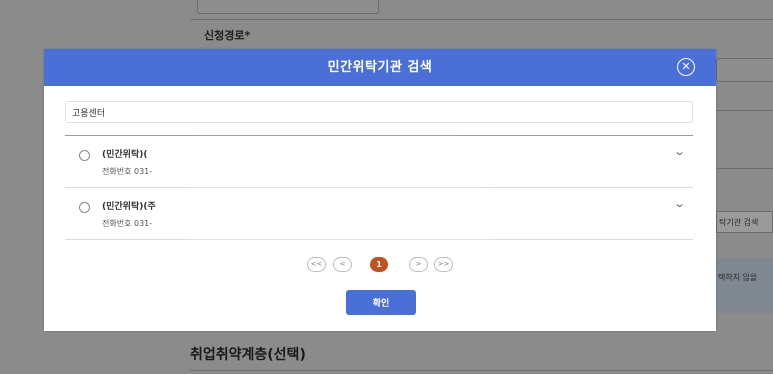  Describe the element at coordinates (744, 70) in the screenshot. I see `background-select-box` at that location.